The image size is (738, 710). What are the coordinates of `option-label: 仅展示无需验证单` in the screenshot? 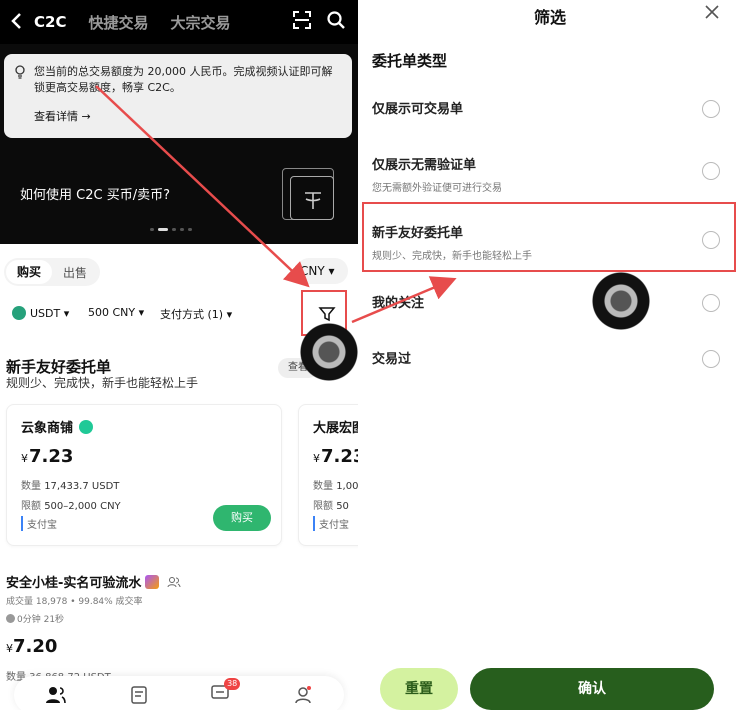 It's located at (424, 165).